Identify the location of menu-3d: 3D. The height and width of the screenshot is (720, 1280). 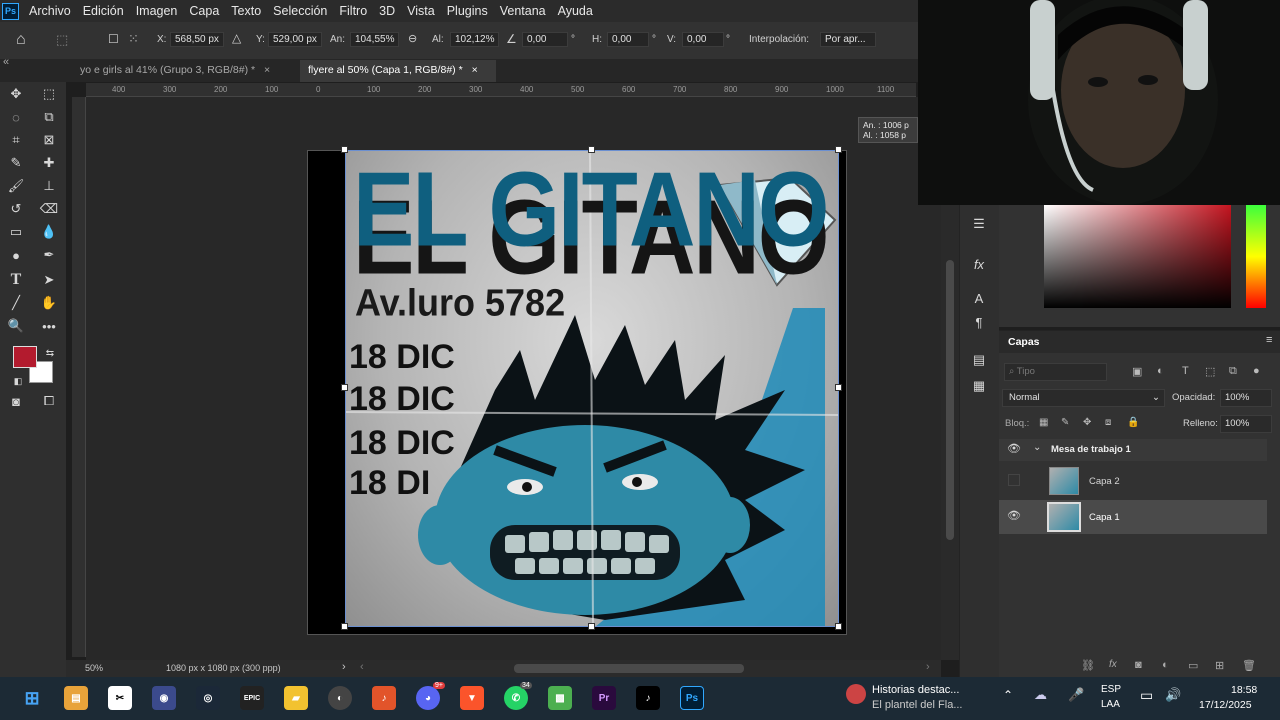
(389, 11).